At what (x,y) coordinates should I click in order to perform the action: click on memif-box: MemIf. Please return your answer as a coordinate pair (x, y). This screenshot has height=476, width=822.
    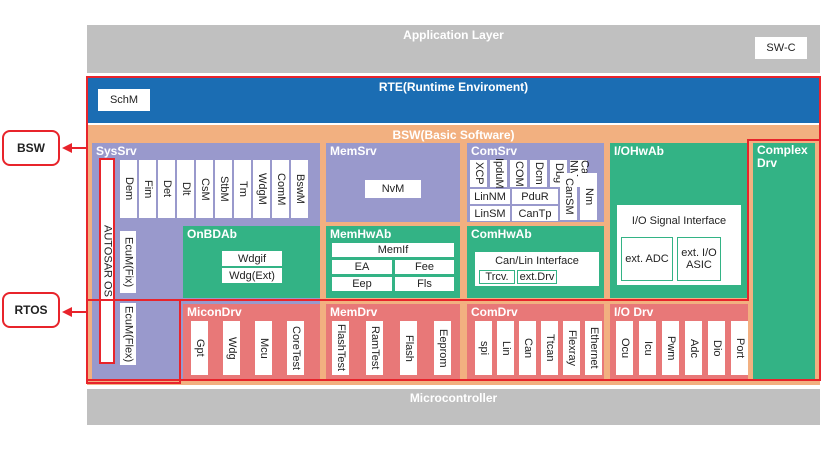
    Looking at the image, I should click on (393, 250).